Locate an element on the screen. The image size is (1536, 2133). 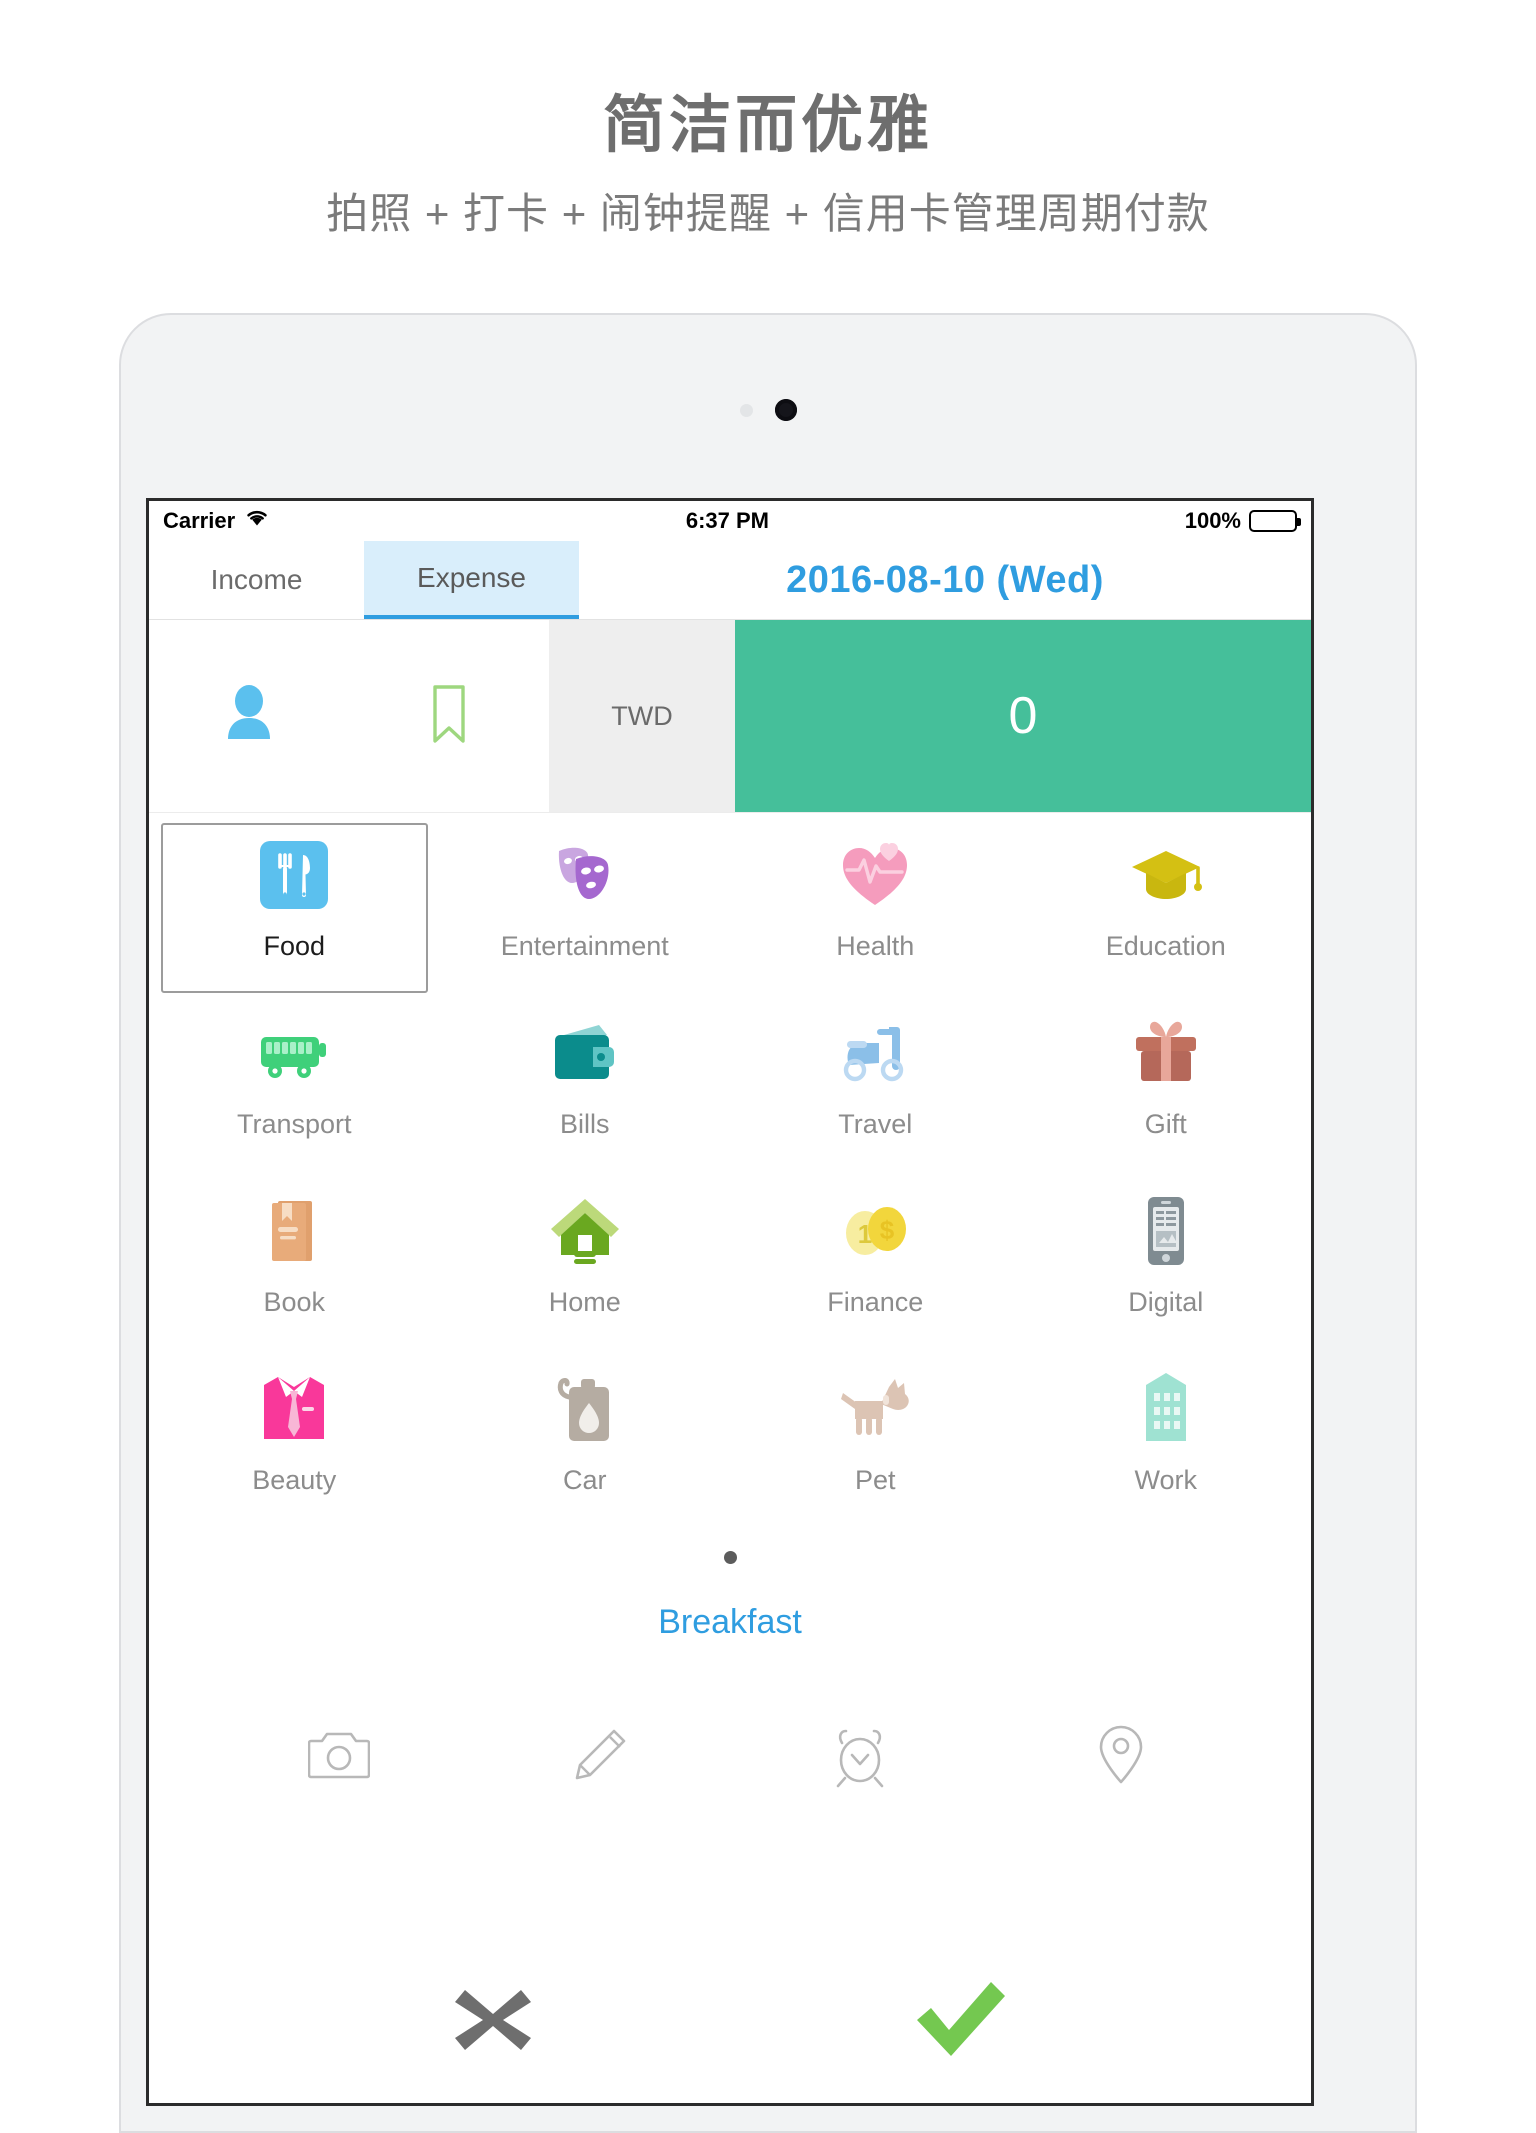
category-bills: Bills is located at coordinates (585, 1088).